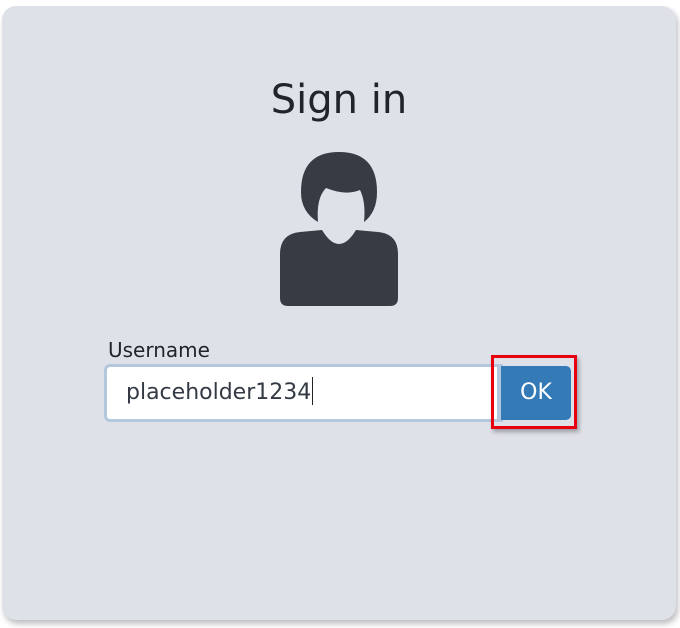  Describe the element at coordinates (219, 392) in the screenshot. I see `username-input-value: placeholder1234` at that location.